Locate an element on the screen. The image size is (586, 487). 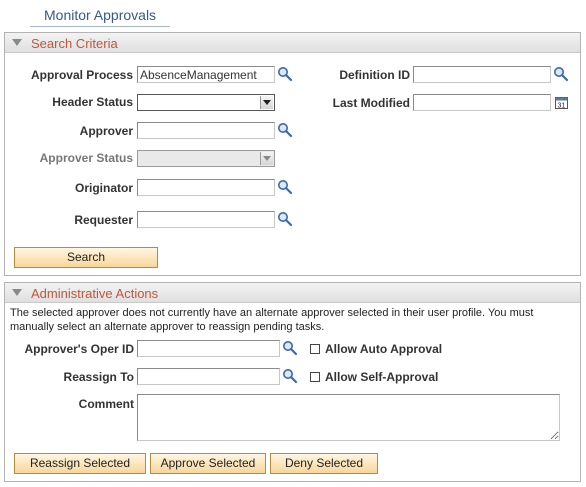
approver-input is located at coordinates (206, 130).